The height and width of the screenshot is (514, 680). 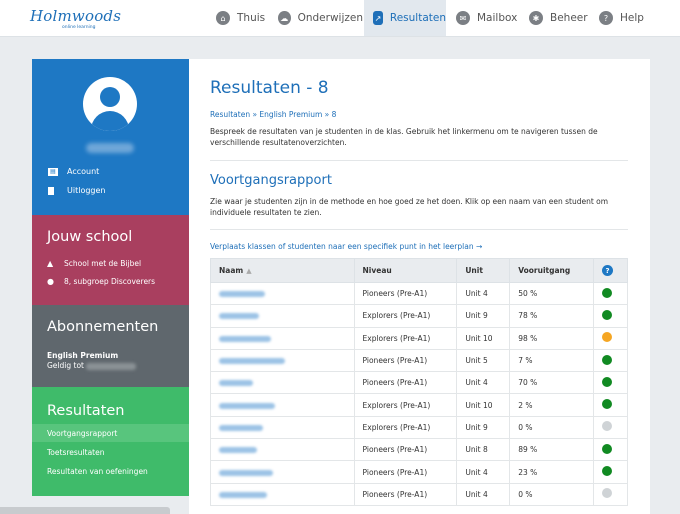 I want to click on school-name-link: ▲ School met de Bijbel, so click(x=94, y=263).